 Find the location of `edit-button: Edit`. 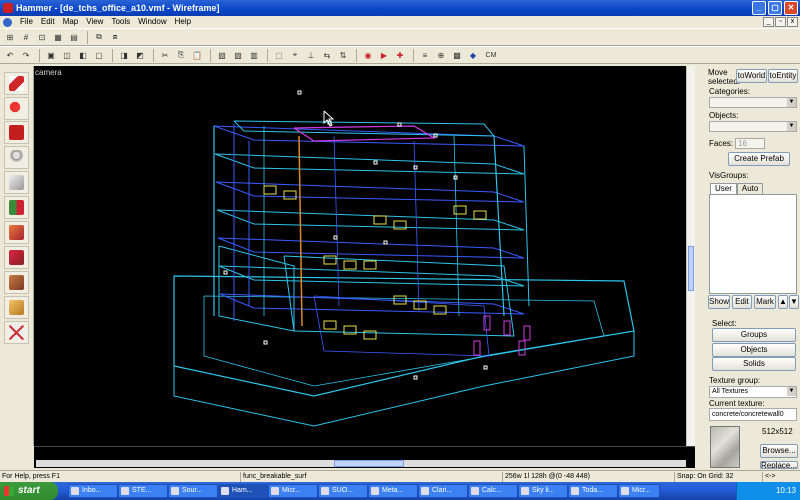

edit-button: Edit is located at coordinates (742, 302).